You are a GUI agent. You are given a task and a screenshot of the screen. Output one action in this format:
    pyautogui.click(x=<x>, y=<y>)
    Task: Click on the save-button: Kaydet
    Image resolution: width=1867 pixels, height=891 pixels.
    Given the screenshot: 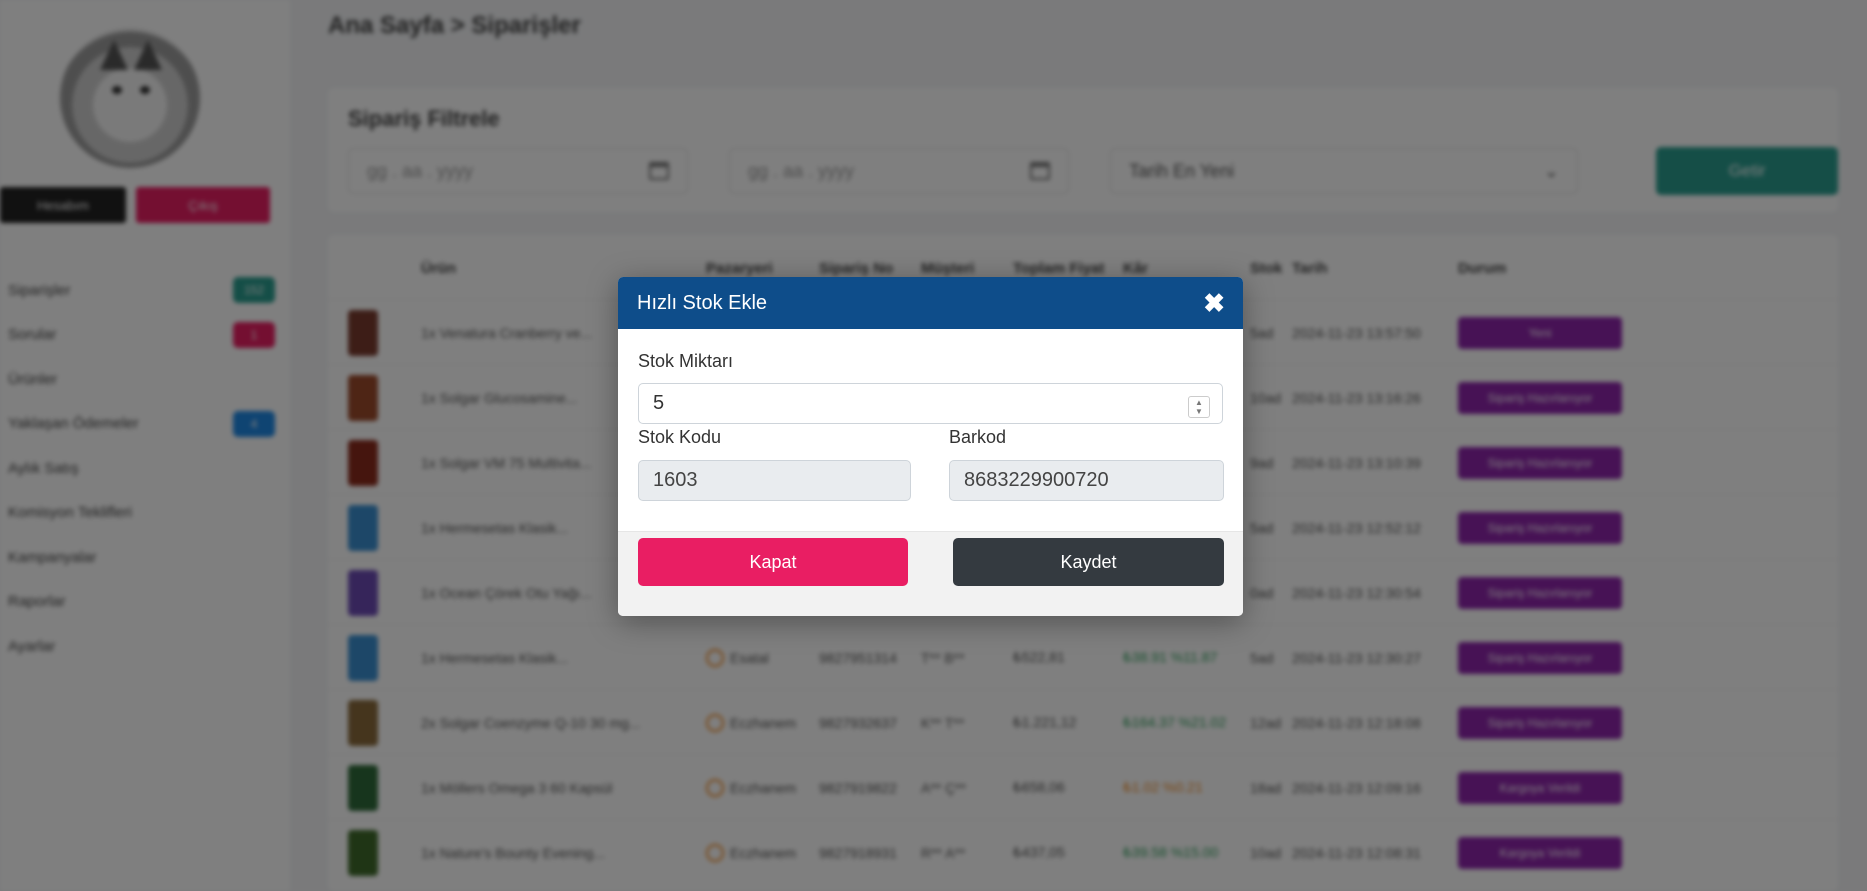 What is the action you would take?
    pyautogui.click(x=1088, y=562)
    